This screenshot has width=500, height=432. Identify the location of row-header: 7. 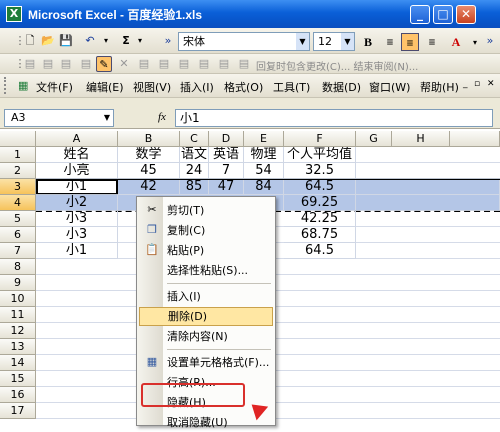
(18, 251).